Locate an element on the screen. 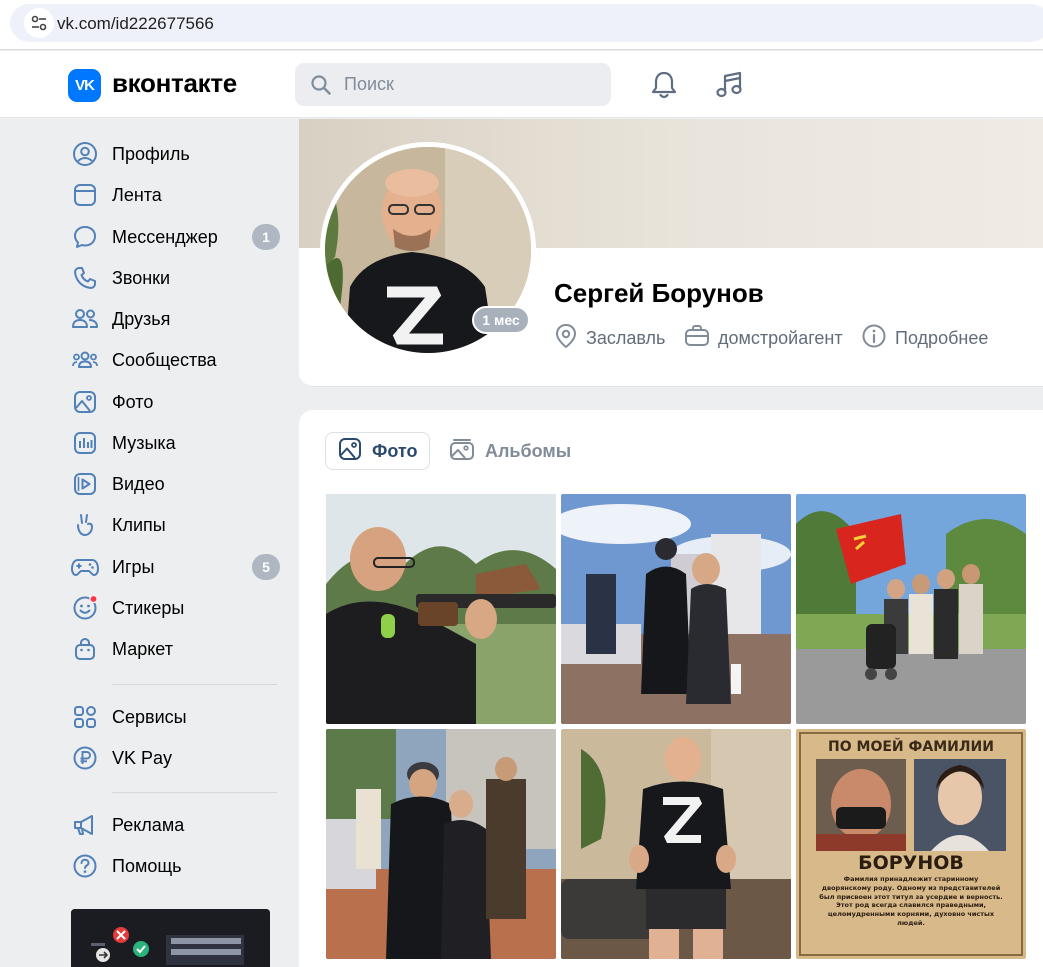 The image size is (1043, 967). sidebar-item-label: Звонки is located at coordinates (141, 277).